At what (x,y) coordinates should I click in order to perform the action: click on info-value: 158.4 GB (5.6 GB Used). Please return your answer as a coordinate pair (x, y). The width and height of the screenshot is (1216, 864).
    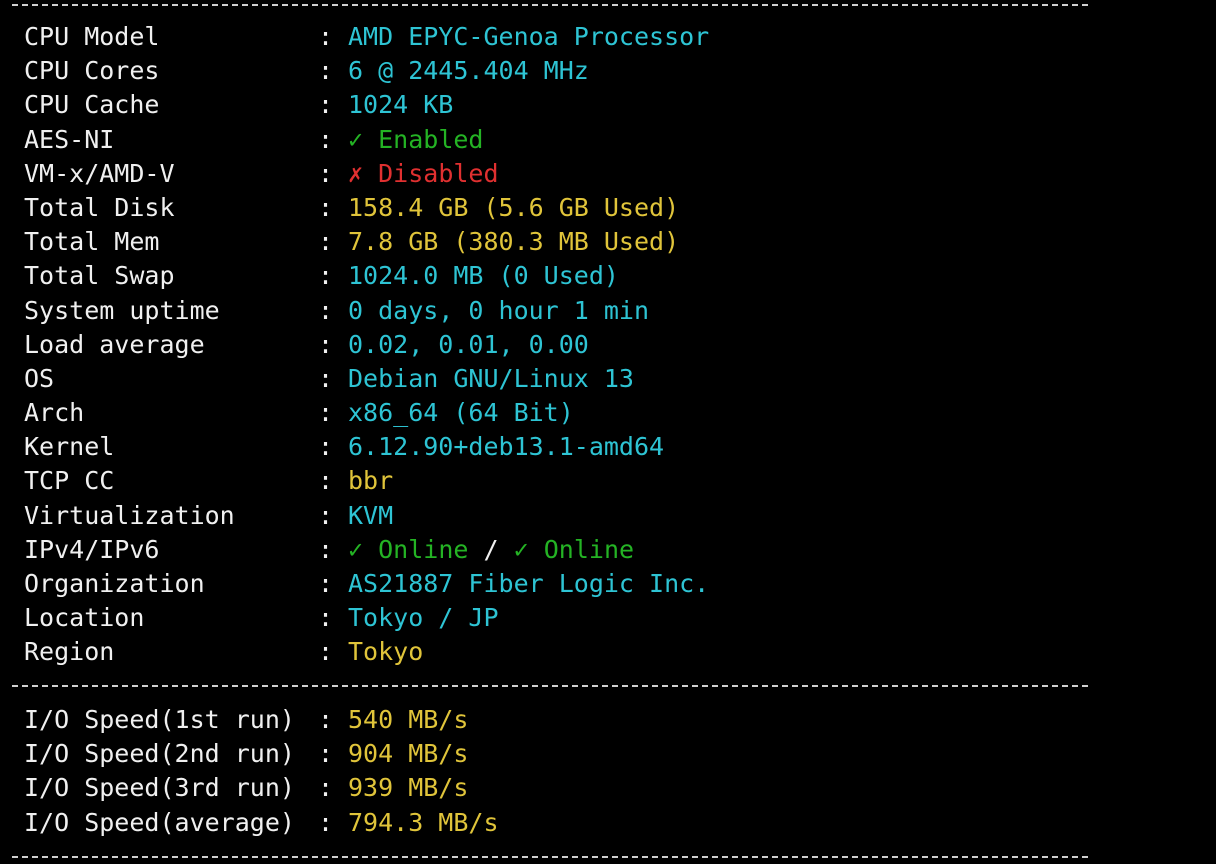
    Looking at the image, I should click on (514, 207).